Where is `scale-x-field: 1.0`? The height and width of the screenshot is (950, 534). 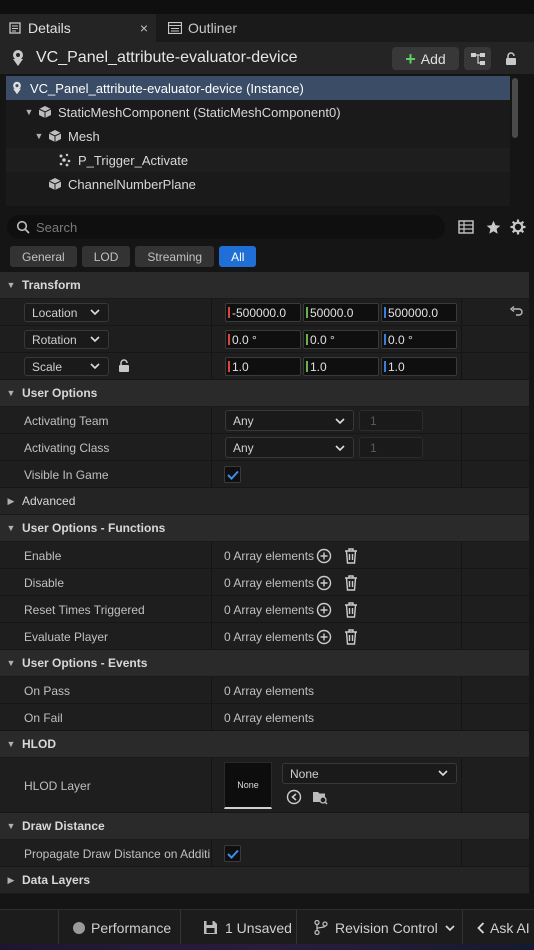 scale-x-field: 1.0 is located at coordinates (263, 366).